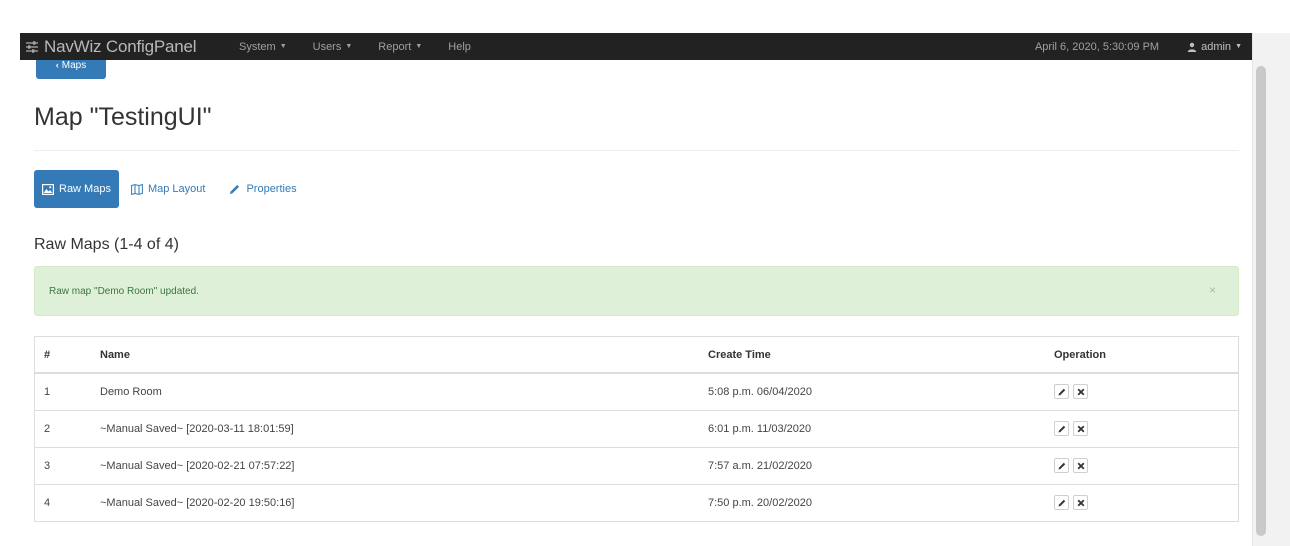 The image size is (1290, 546). I want to click on map-tabs: Raw Maps Map Layout Properties, so click(171, 189).